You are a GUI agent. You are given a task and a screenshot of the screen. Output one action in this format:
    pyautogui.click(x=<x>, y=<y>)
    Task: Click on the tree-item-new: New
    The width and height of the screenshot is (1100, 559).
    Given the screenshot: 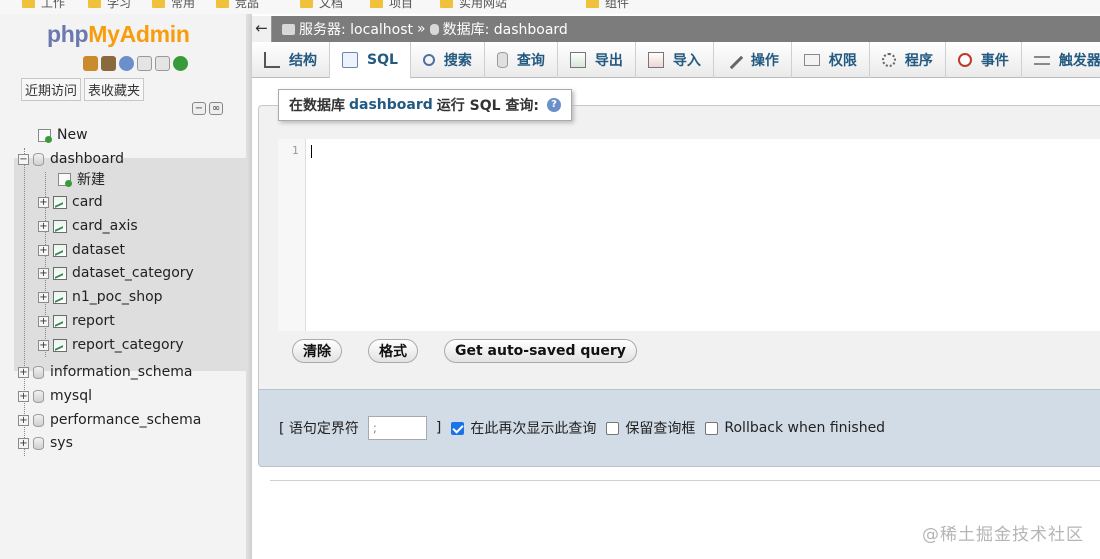 What is the action you would take?
    pyautogui.click(x=63, y=135)
    